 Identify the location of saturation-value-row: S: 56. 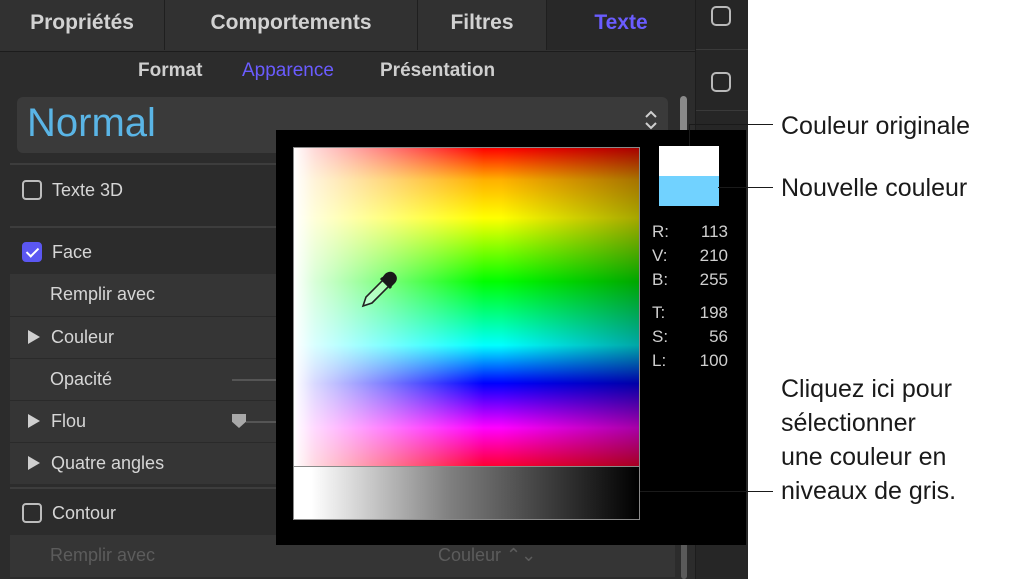
(690, 339).